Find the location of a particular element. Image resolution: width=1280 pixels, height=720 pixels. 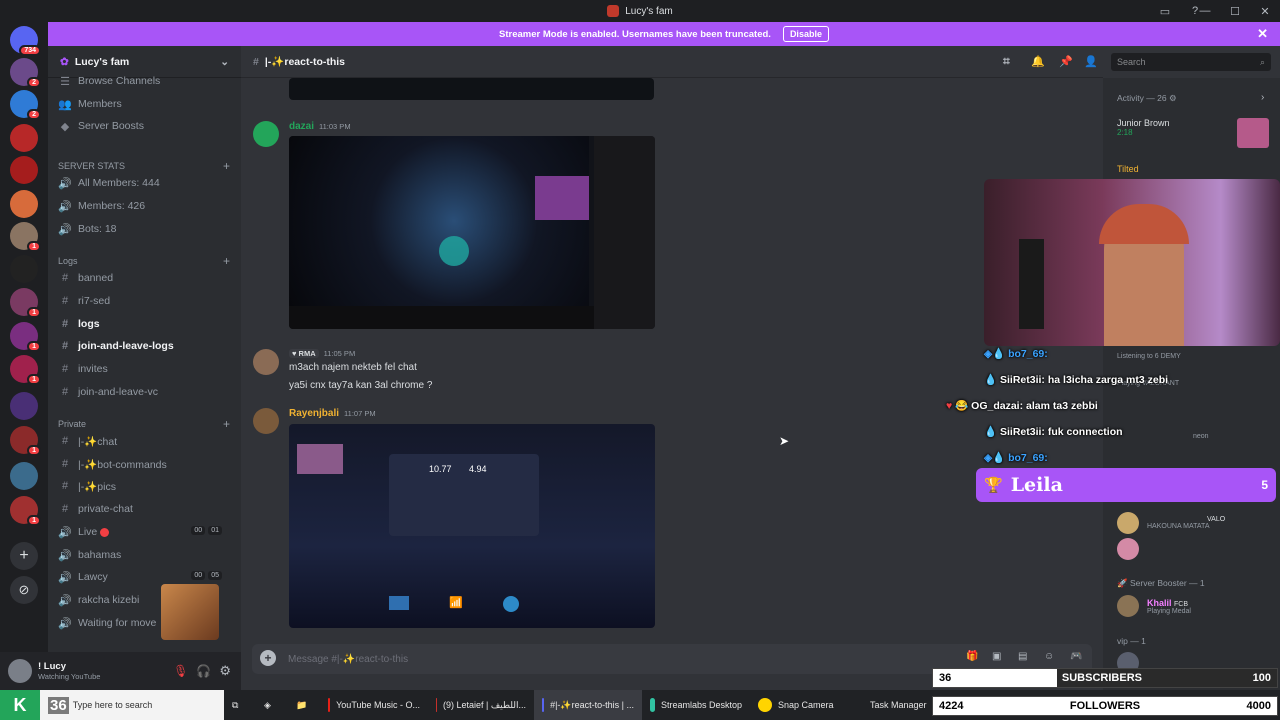

gift-icon: 🎁 is located at coordinates (972, 656).